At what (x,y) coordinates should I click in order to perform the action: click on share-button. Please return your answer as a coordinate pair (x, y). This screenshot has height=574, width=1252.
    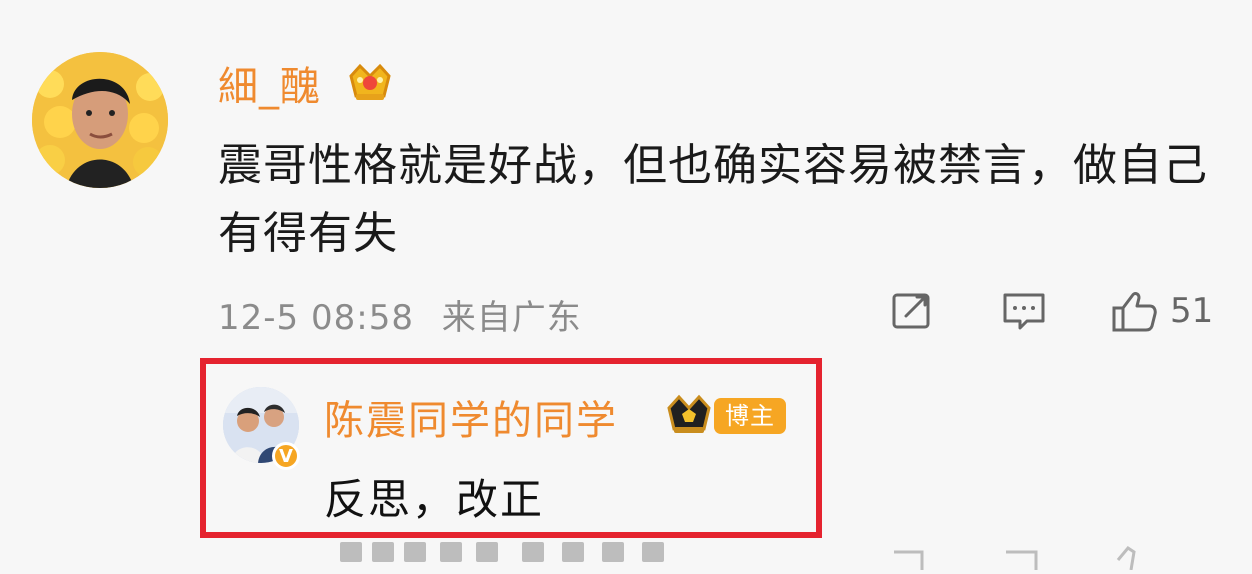
    Looking at the image, I should click on (912, 311).